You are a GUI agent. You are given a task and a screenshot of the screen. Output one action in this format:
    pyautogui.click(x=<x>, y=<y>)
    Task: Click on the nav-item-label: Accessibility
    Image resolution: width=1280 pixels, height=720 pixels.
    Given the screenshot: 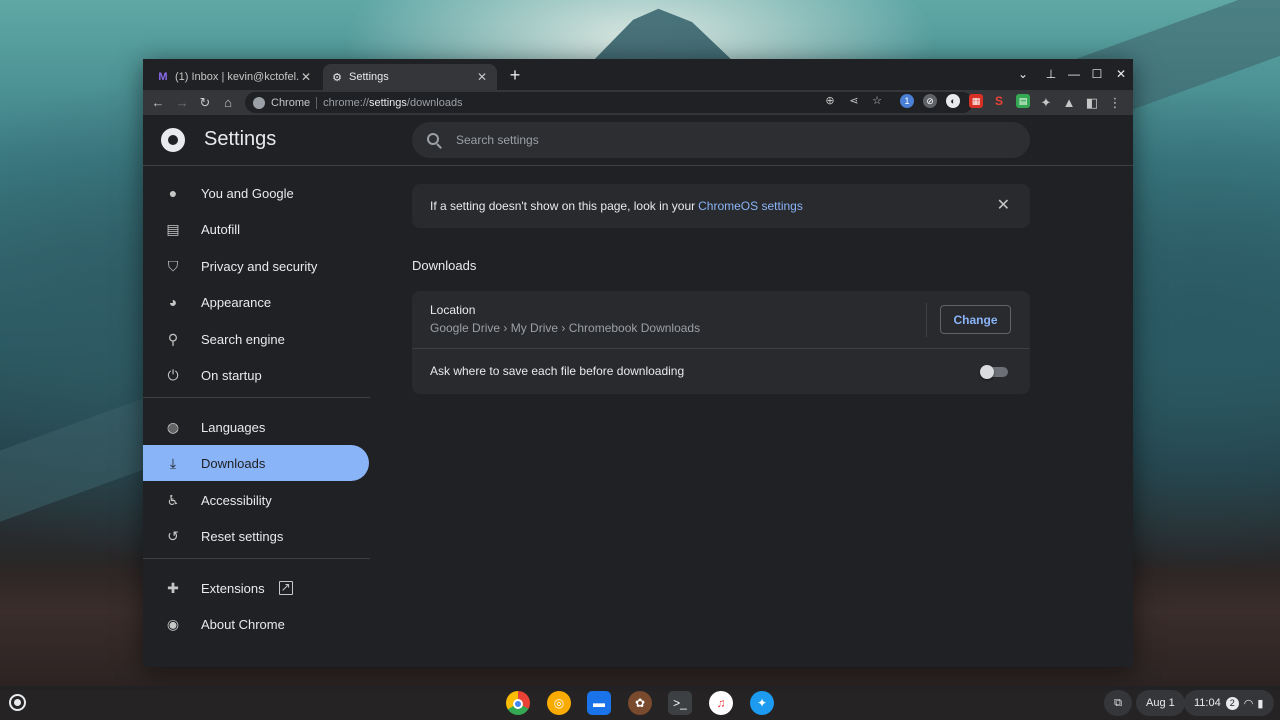 What is the action you would take?
    pyautogui.click(x=236, y=500)
    